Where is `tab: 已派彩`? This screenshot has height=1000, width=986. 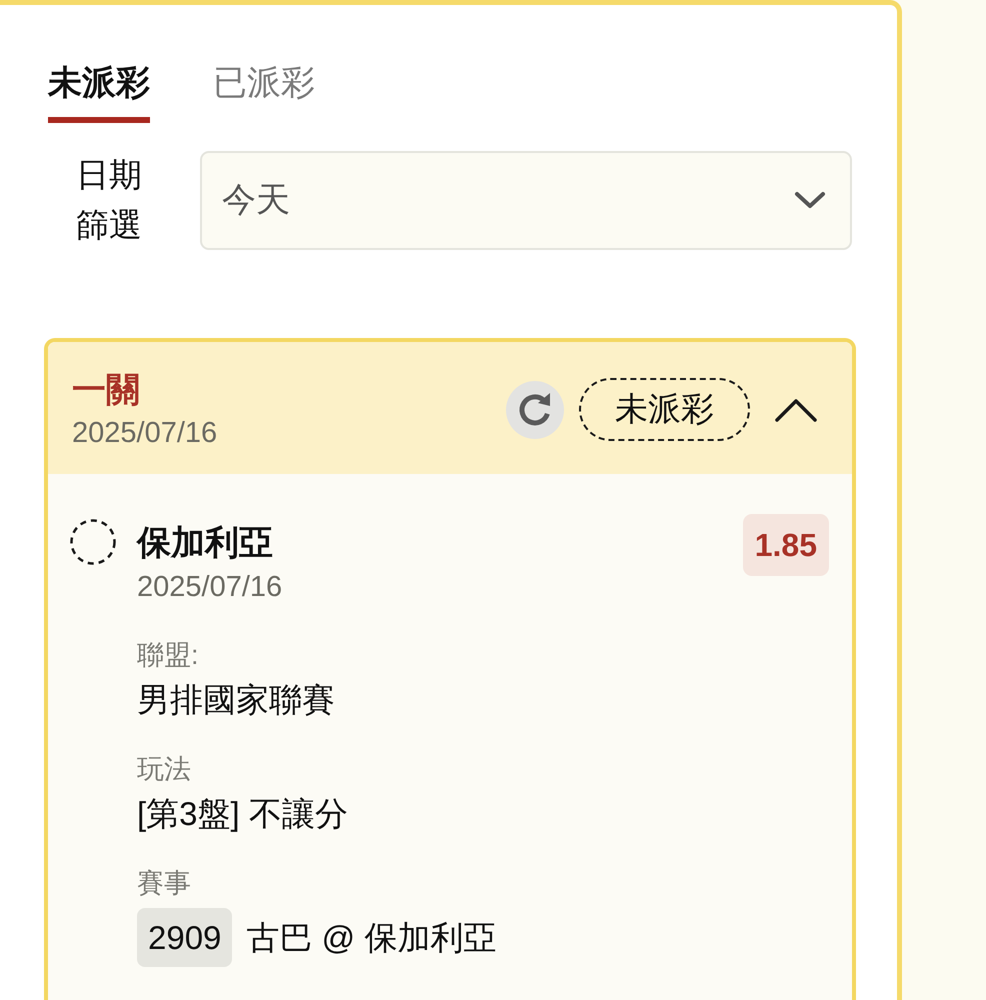
tab: 已派彩 is located at coordinates (264, 90).